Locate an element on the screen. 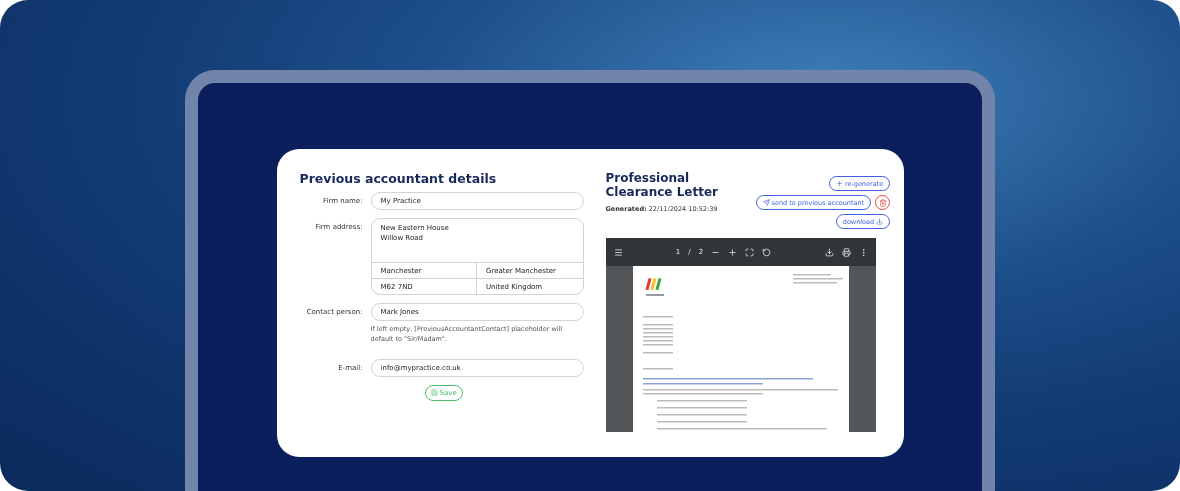  send-icon is located at coordinates (766, 202).